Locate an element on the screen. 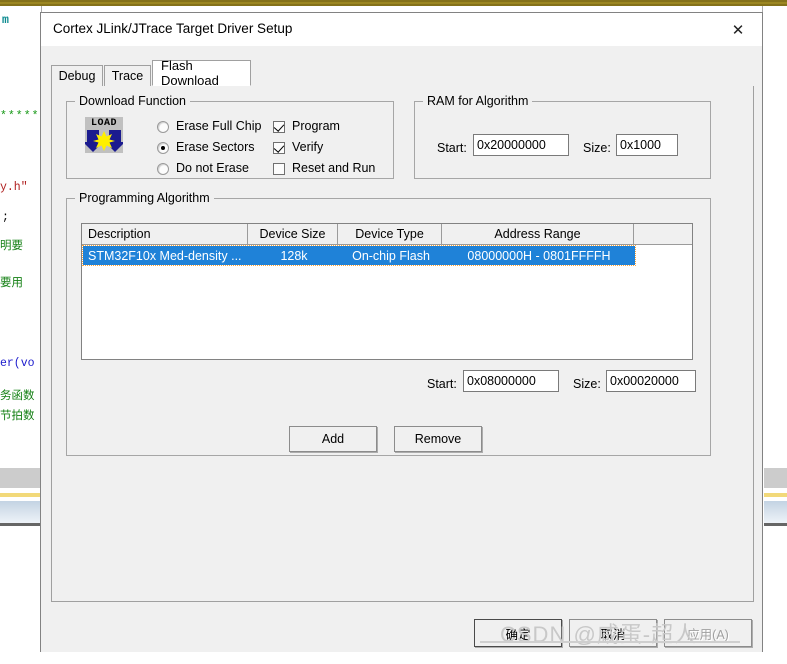 The width and height of the screenshot is (787, 664). dialog-title: Cortex JLink/JTrace Target Driver Setup is located at coordinates (173, 28).